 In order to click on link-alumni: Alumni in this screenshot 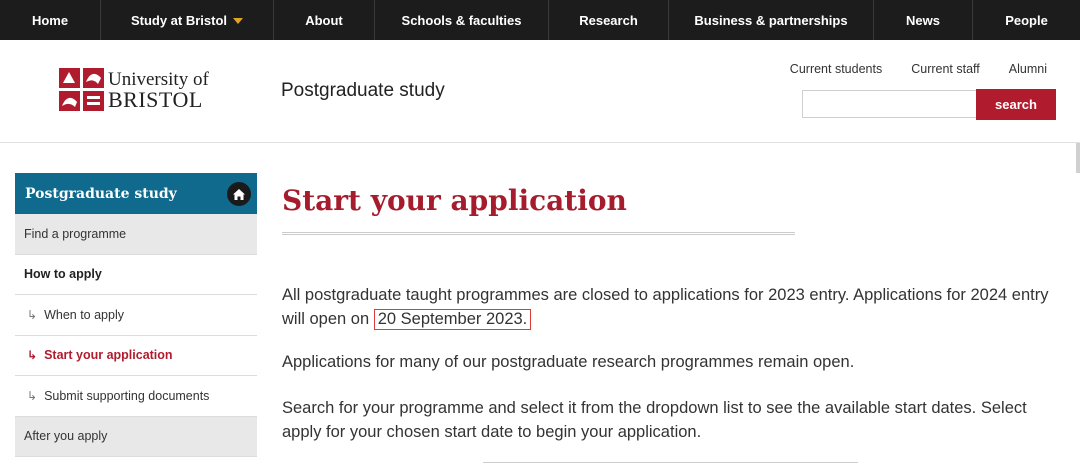, I will do `click(1028, 69)`.